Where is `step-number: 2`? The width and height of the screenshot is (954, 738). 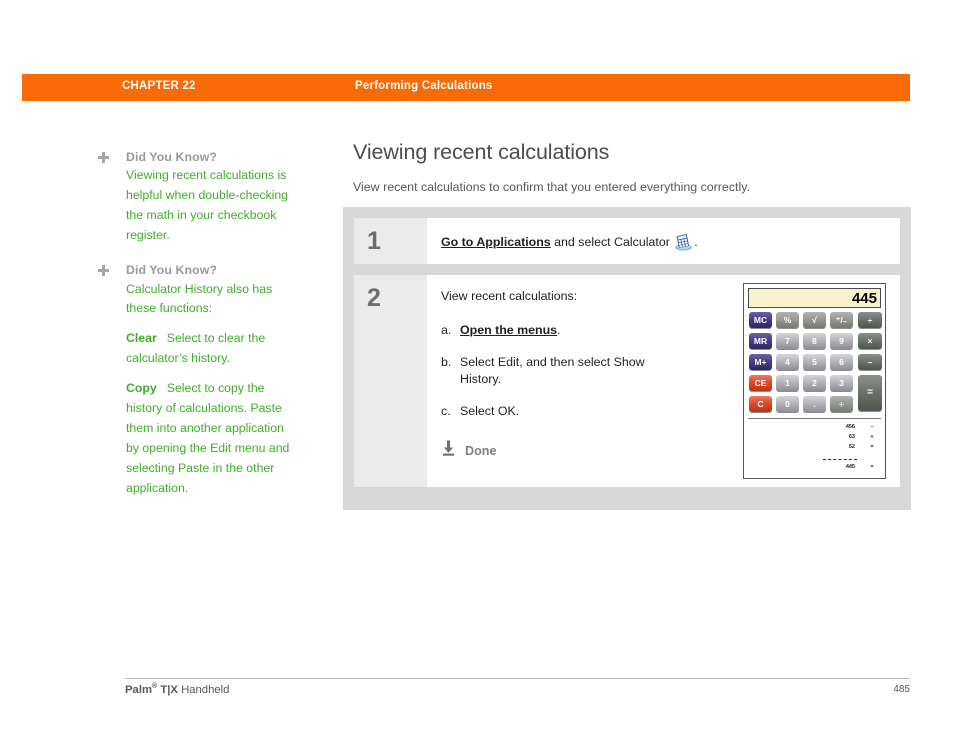 step-number: 2 is located at coordinates (390, 381).